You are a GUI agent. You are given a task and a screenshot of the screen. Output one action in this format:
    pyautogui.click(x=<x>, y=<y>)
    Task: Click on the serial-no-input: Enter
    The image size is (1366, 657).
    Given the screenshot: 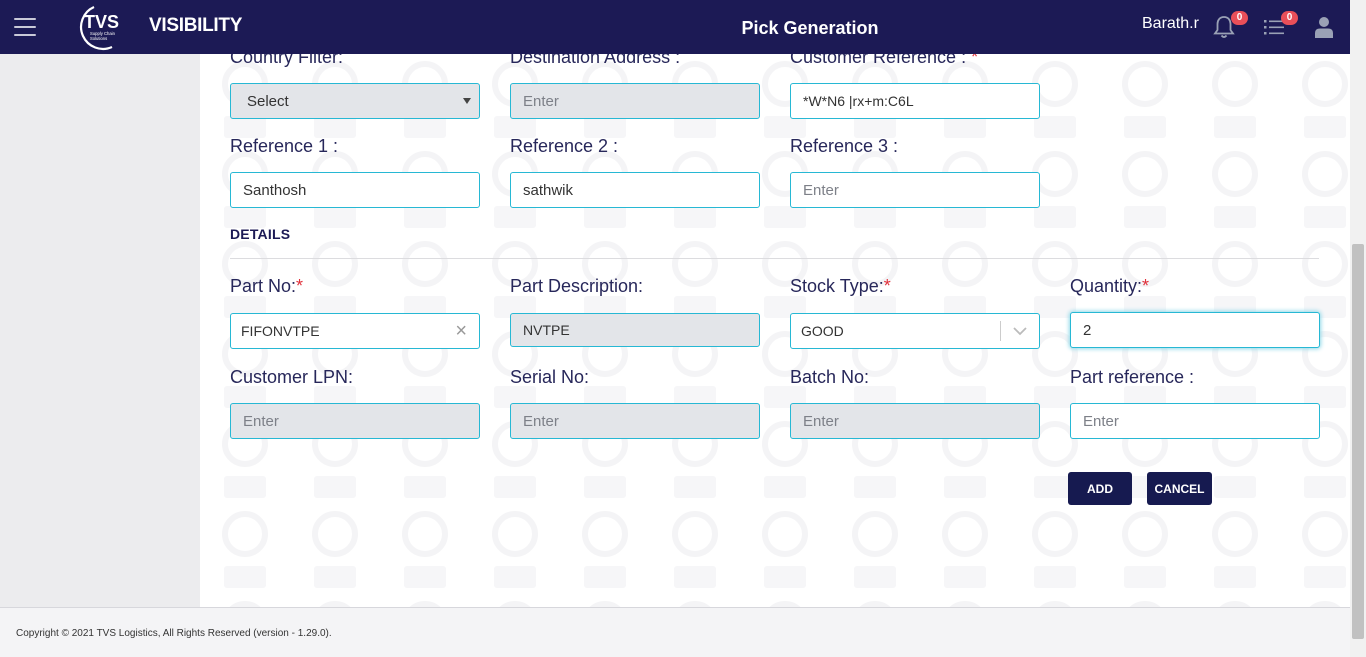 What is the action you would take?
    pyautogui.click(x=635, y=421)
    